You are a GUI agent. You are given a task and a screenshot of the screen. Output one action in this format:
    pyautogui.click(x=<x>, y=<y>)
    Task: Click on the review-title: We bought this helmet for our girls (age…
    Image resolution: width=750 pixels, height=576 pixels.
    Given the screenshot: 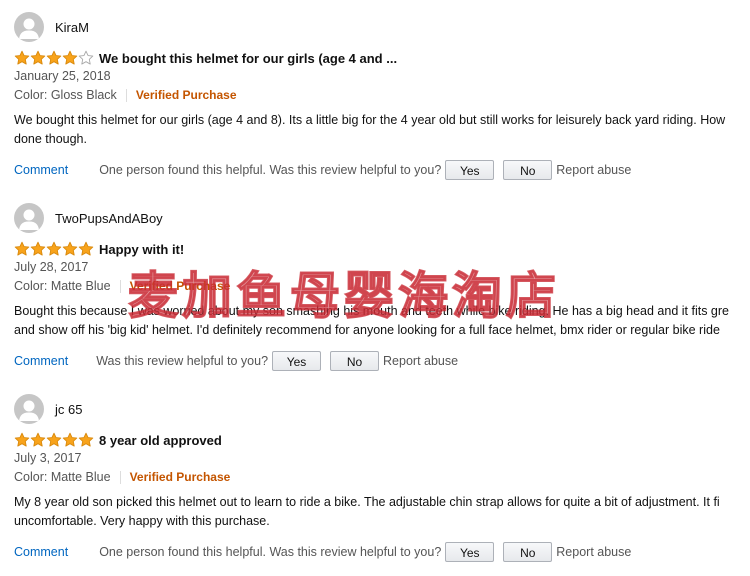 What is the action you would take?
    pyautogui.click(x=248, y=58)
    